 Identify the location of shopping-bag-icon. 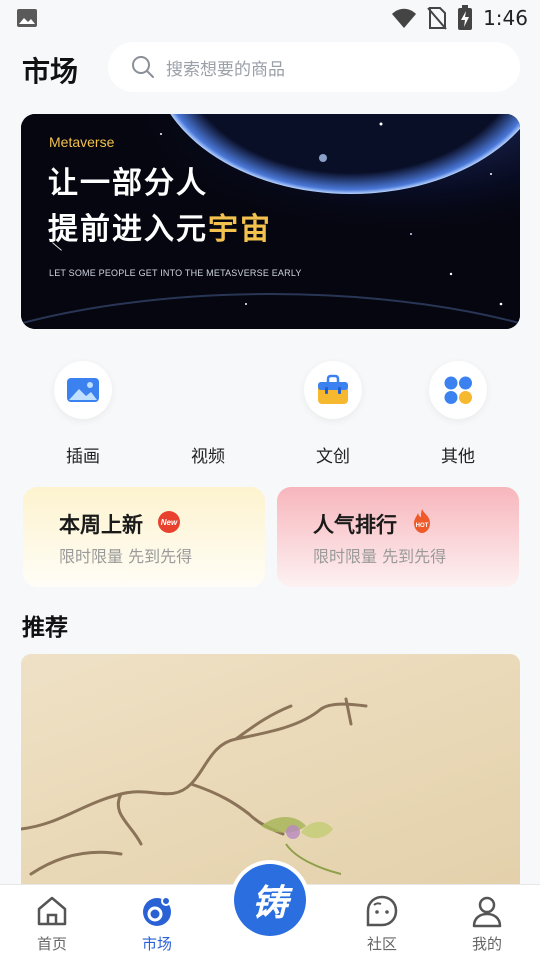
(333, 389).